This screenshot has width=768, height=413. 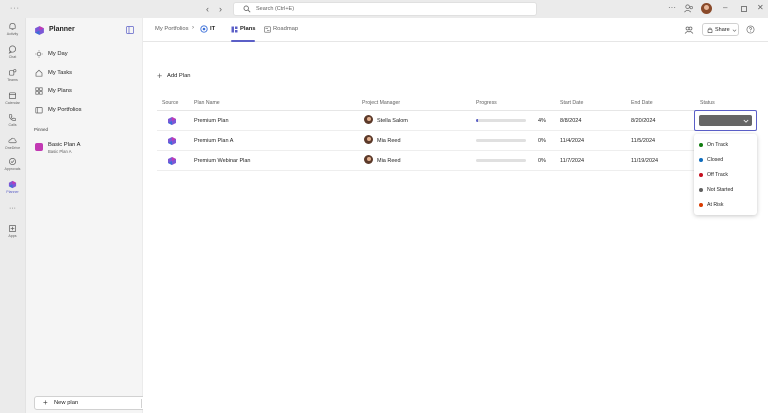 What do you see at coordinates (572, 161) in the screenshot?
I see `start-date: 11/7/2024` at bounding box center [572, 161].